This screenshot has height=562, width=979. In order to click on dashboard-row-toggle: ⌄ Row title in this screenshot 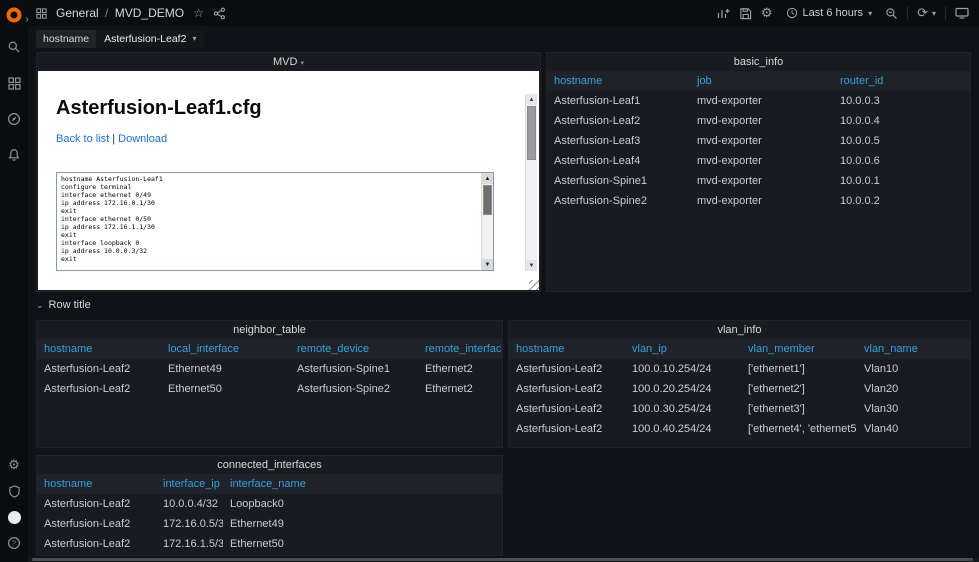, I will do `click(63, 305)`.